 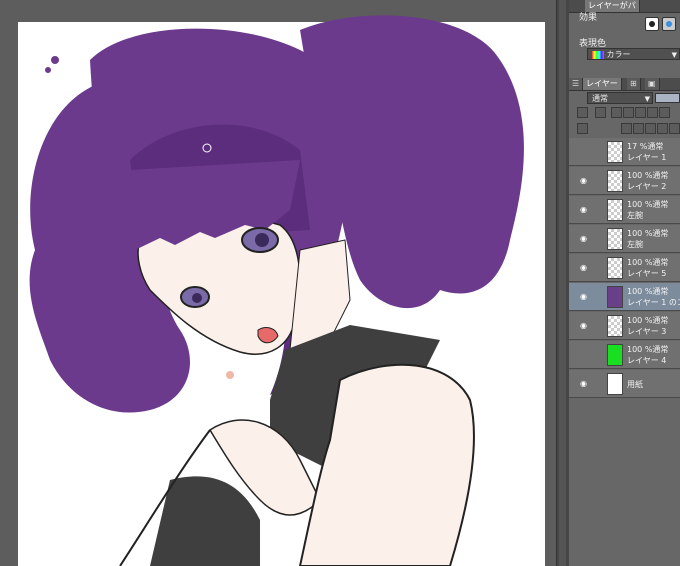 I want to click on blend-mode-dropdown: 通常 ▼, so click(x=620, y=98).